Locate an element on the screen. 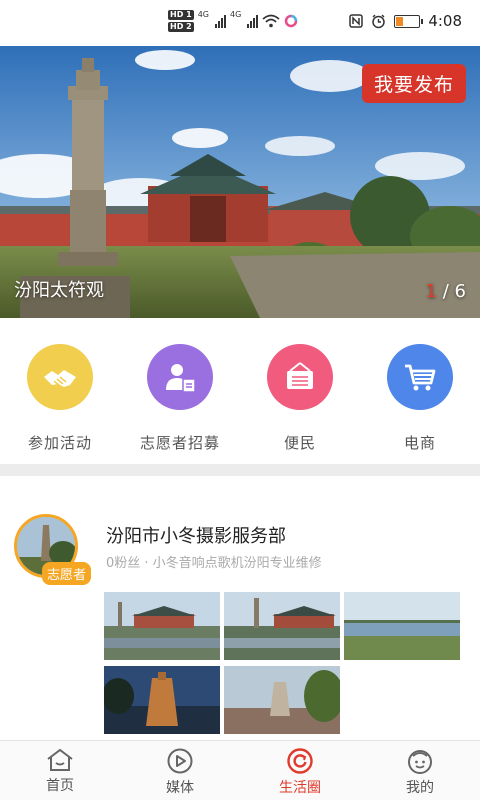 The image size is (480, 800). alarm-icon is located at coordinates (379, 21).